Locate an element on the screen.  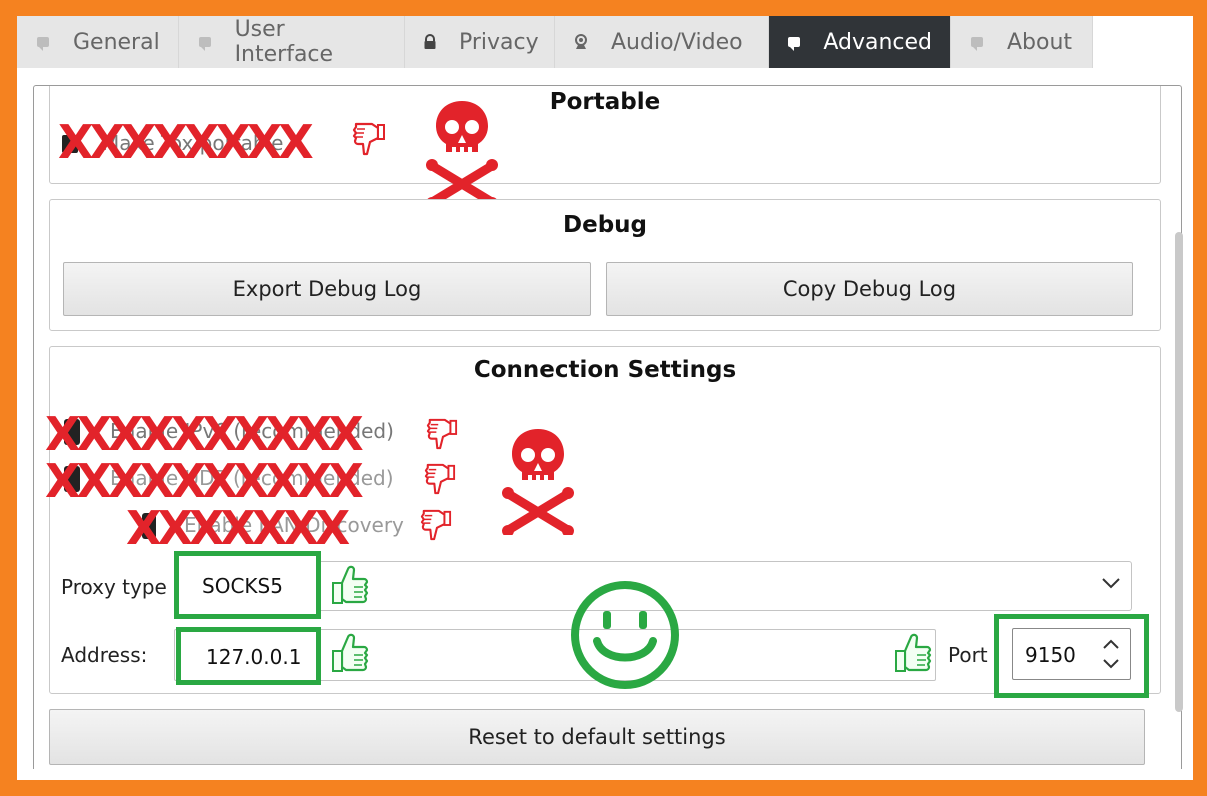
proxy-type-highlight: SOCKS5 is located at coordinates (247, 585).